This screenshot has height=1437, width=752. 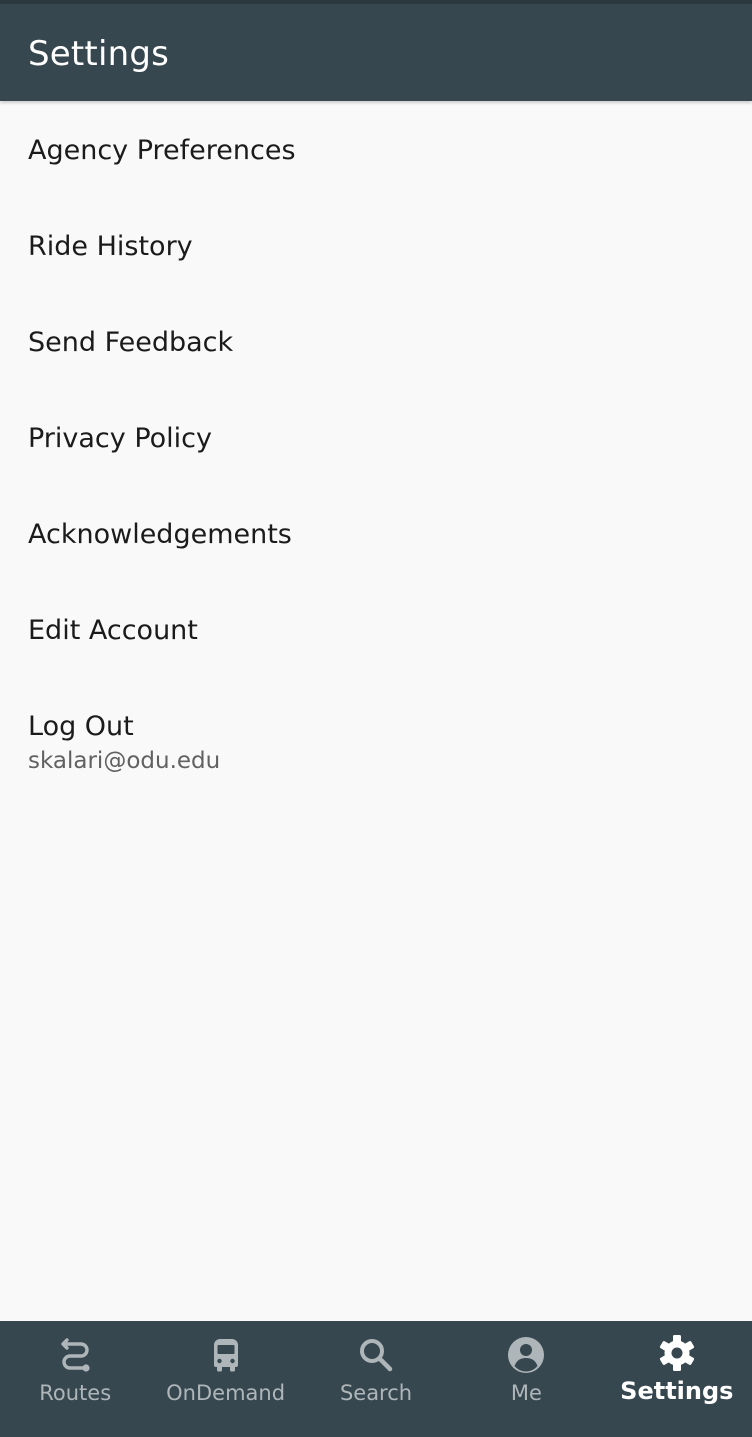 I want to click on menu-item-agency-preferences: Agency Preferences, so click(x=376, y=149).